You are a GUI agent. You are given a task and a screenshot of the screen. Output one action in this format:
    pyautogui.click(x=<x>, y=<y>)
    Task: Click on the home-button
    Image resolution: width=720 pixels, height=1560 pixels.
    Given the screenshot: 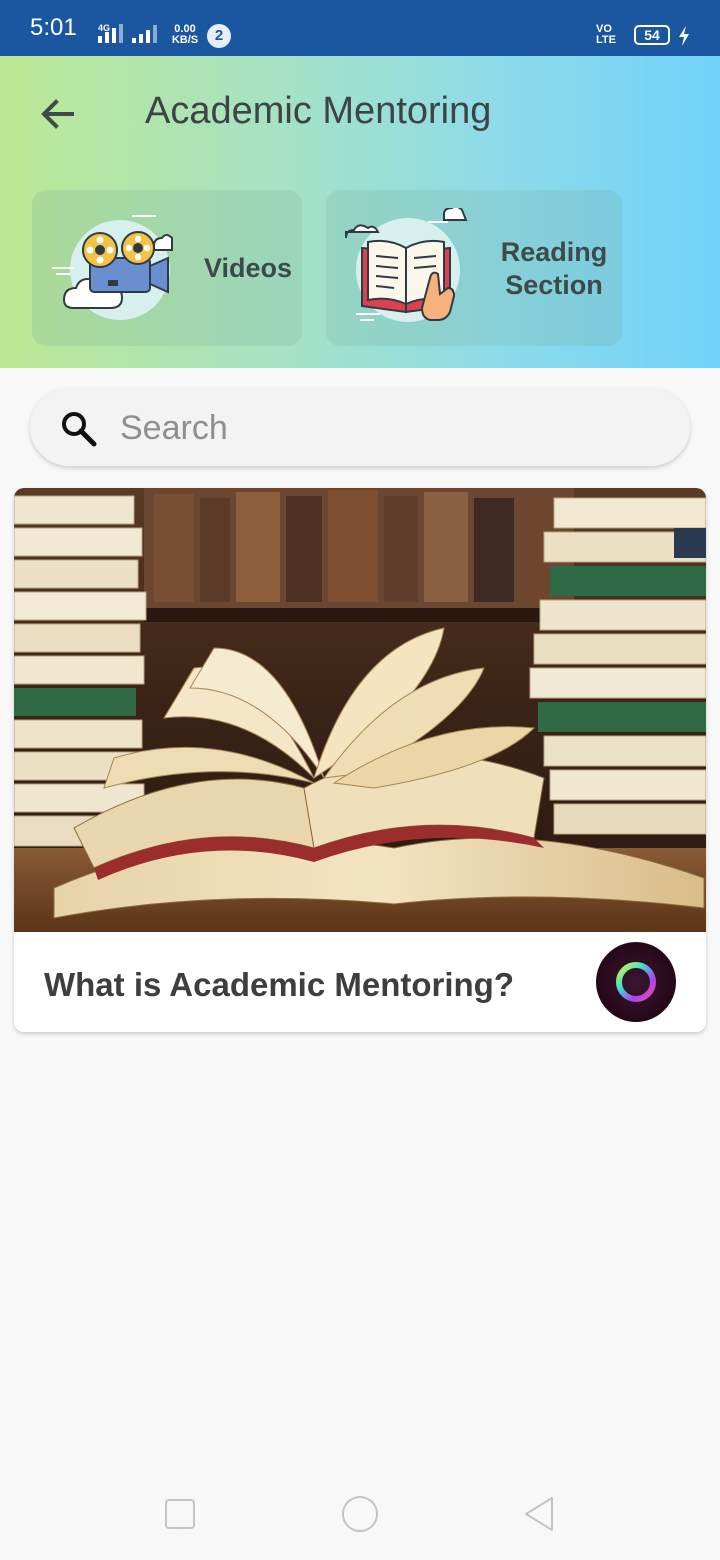 What is the action you would take?
    pyautogui.click(x=360, y=1514)
    